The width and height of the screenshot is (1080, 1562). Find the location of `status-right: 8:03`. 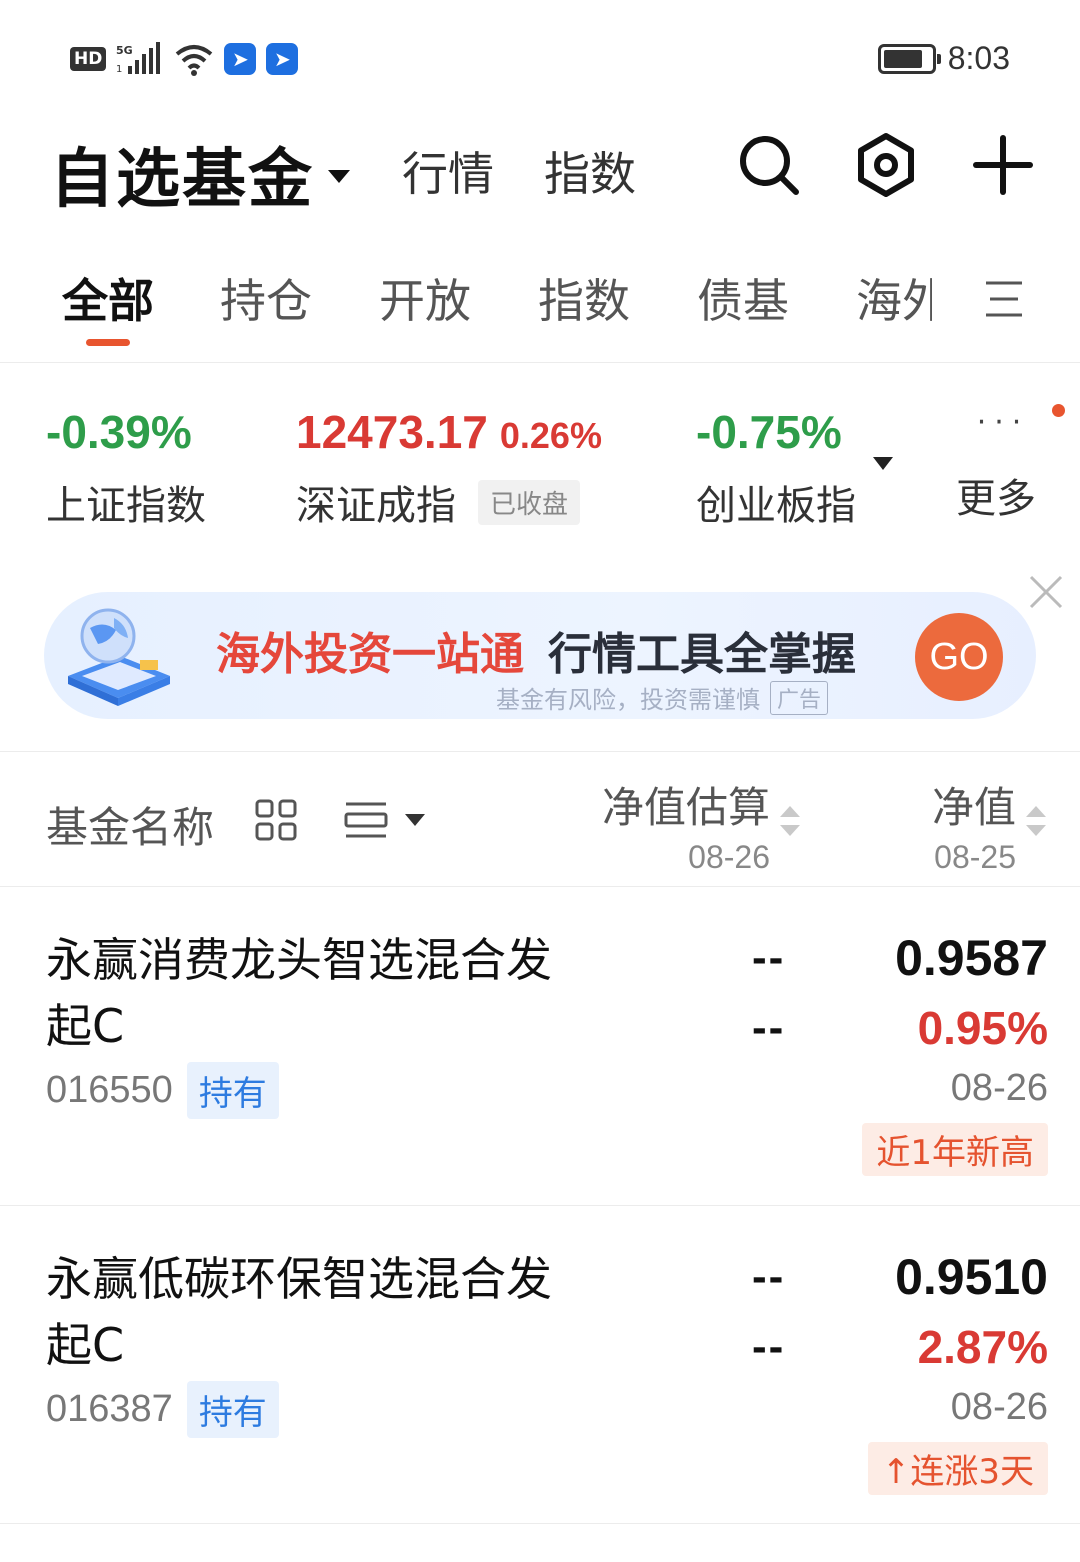

status-right: 8:03 is located at coordinates (943, 58).